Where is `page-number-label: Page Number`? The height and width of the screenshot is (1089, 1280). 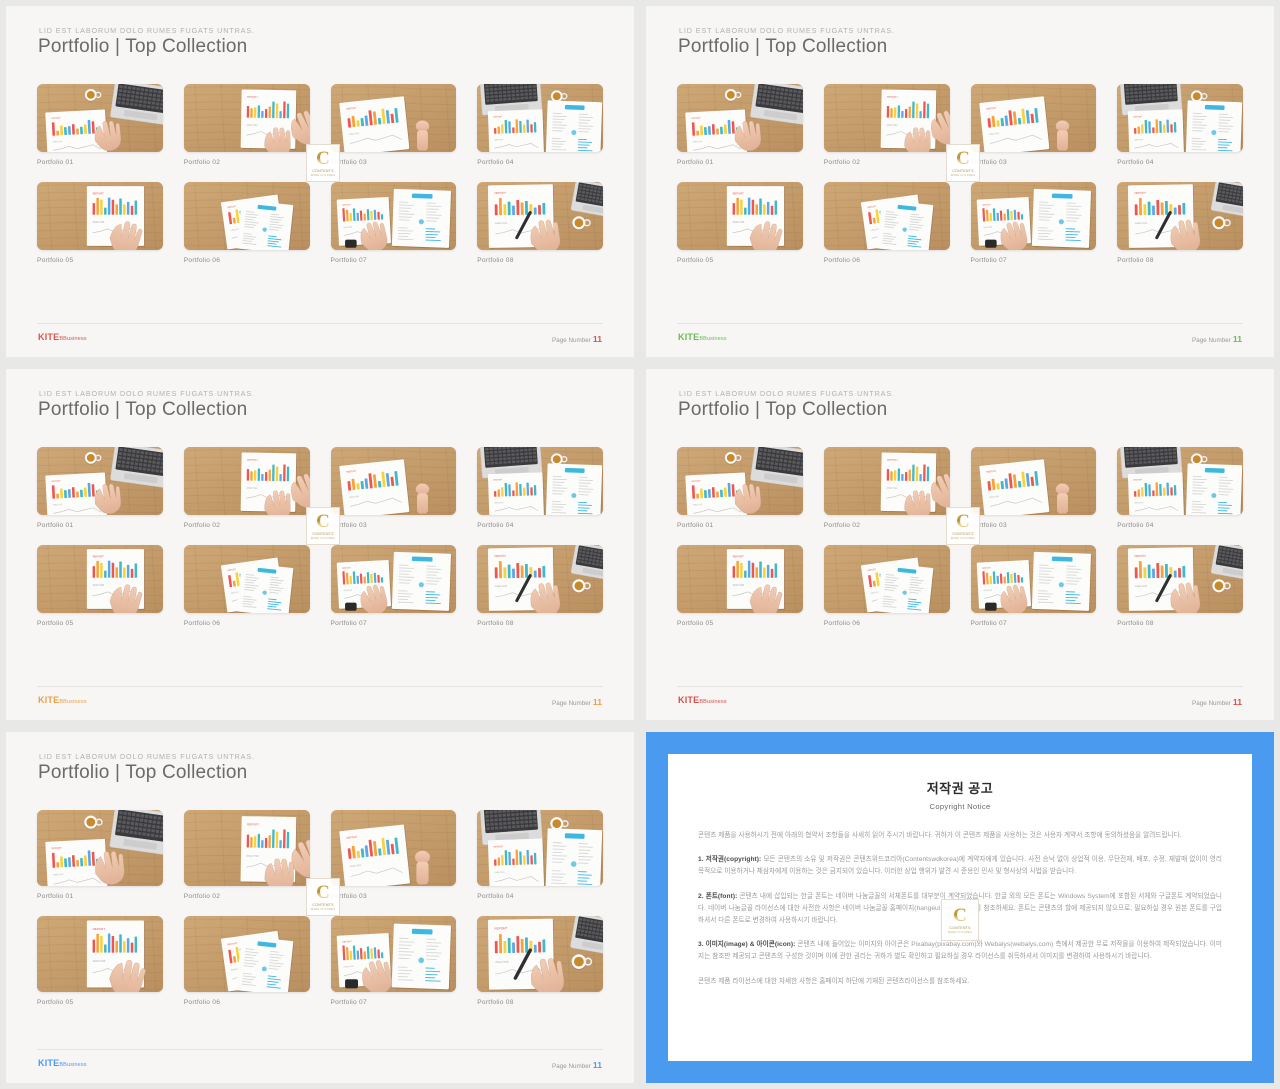
page-number-label: Page Number is located at coordinates (571, 703).